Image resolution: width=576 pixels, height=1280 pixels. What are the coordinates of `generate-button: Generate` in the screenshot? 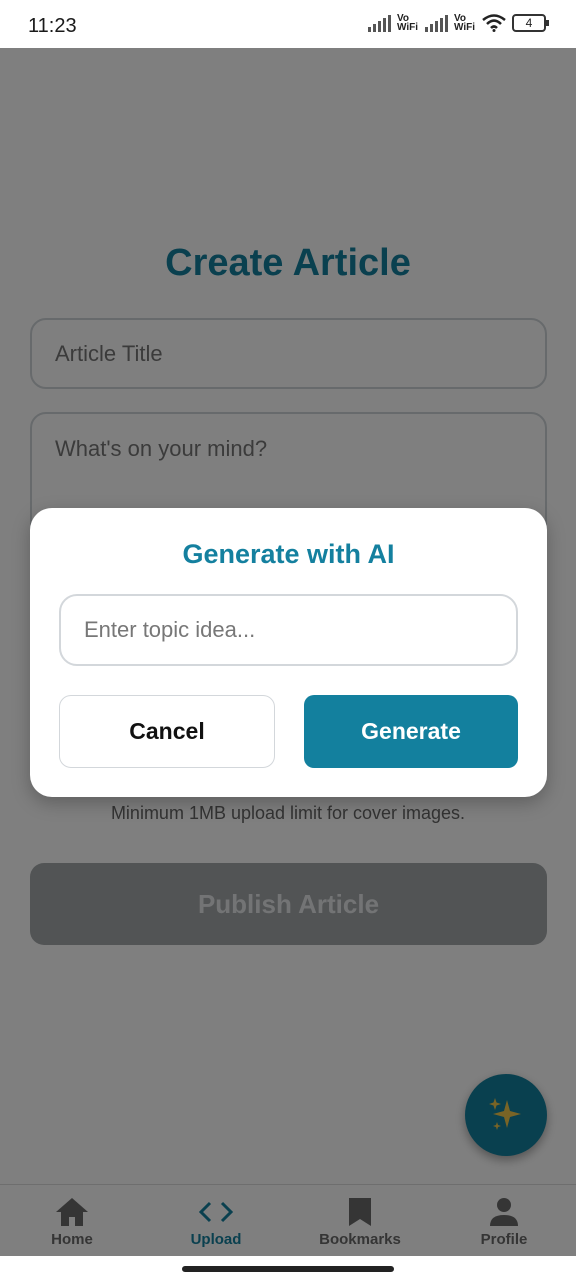 It's located at (411, 731).